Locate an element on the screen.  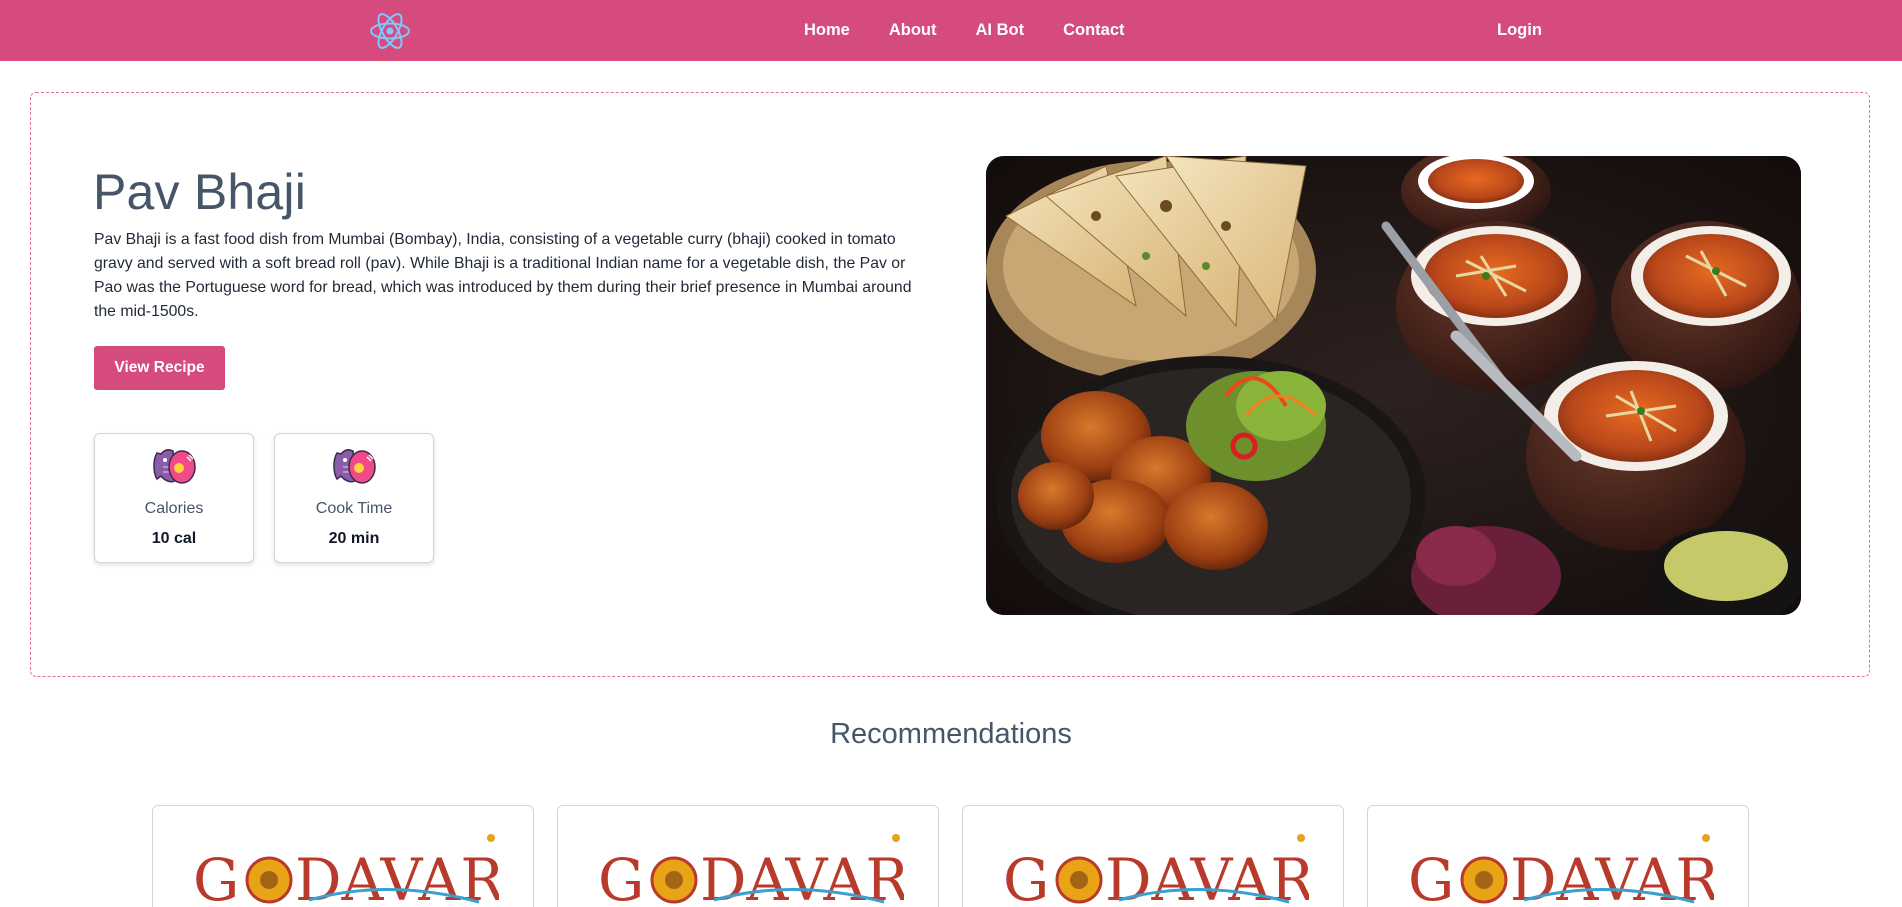
view-recipe-button: View Recipe is located at coordinates (159, 368).